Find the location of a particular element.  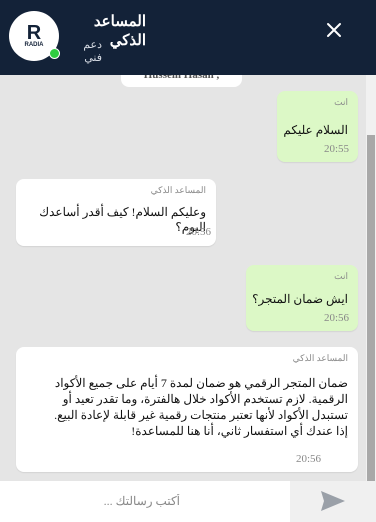

close-icon is located at coordinates (334, 30).